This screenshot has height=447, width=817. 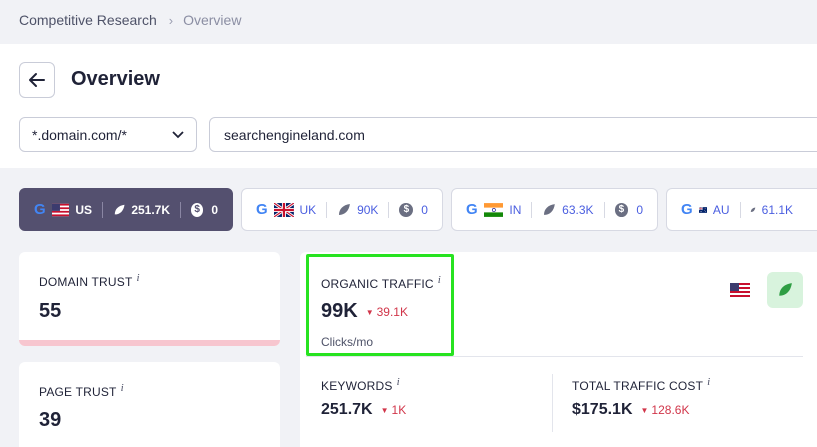 What do you see at coordinates (50, 420) in the screenshot?
I see `page-trust-value: 39` at bounding box center [50, 420].